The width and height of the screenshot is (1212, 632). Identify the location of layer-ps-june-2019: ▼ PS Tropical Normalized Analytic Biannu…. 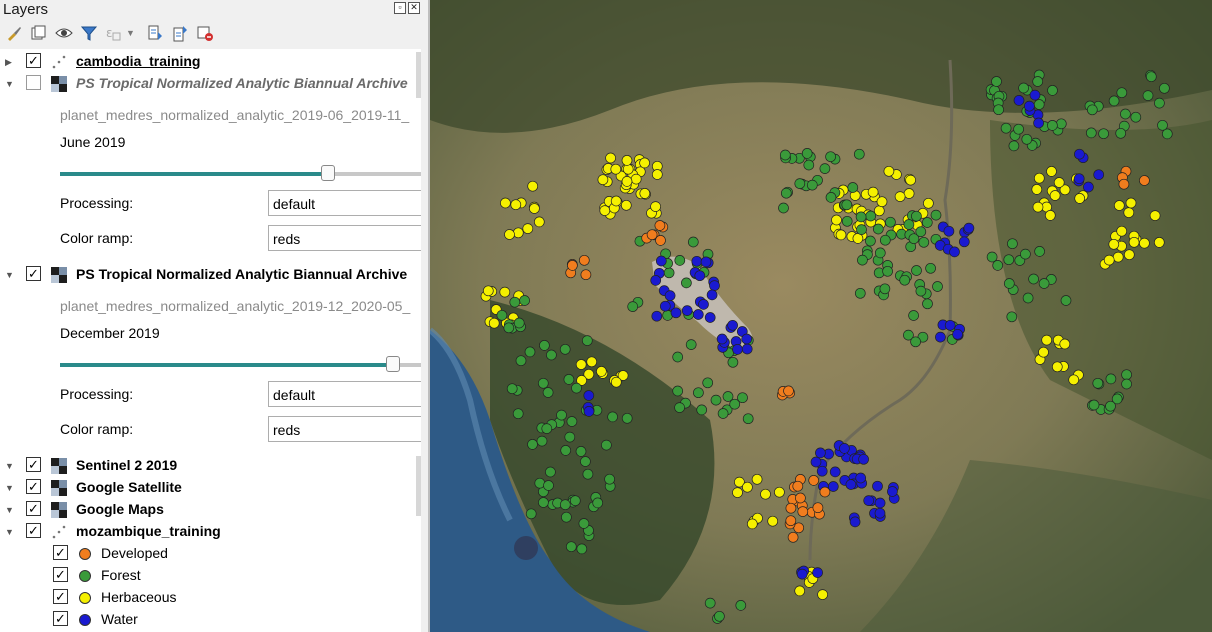
(210, 84).